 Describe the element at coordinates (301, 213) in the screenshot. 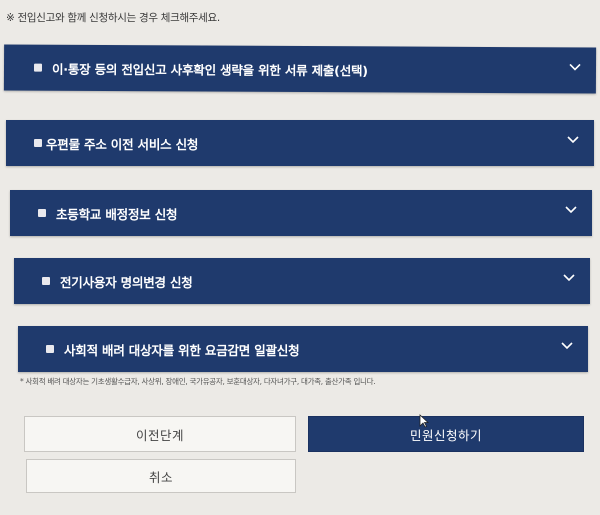

I see `option-elementary-school: 초등학교 배정정보 신청` at that location.